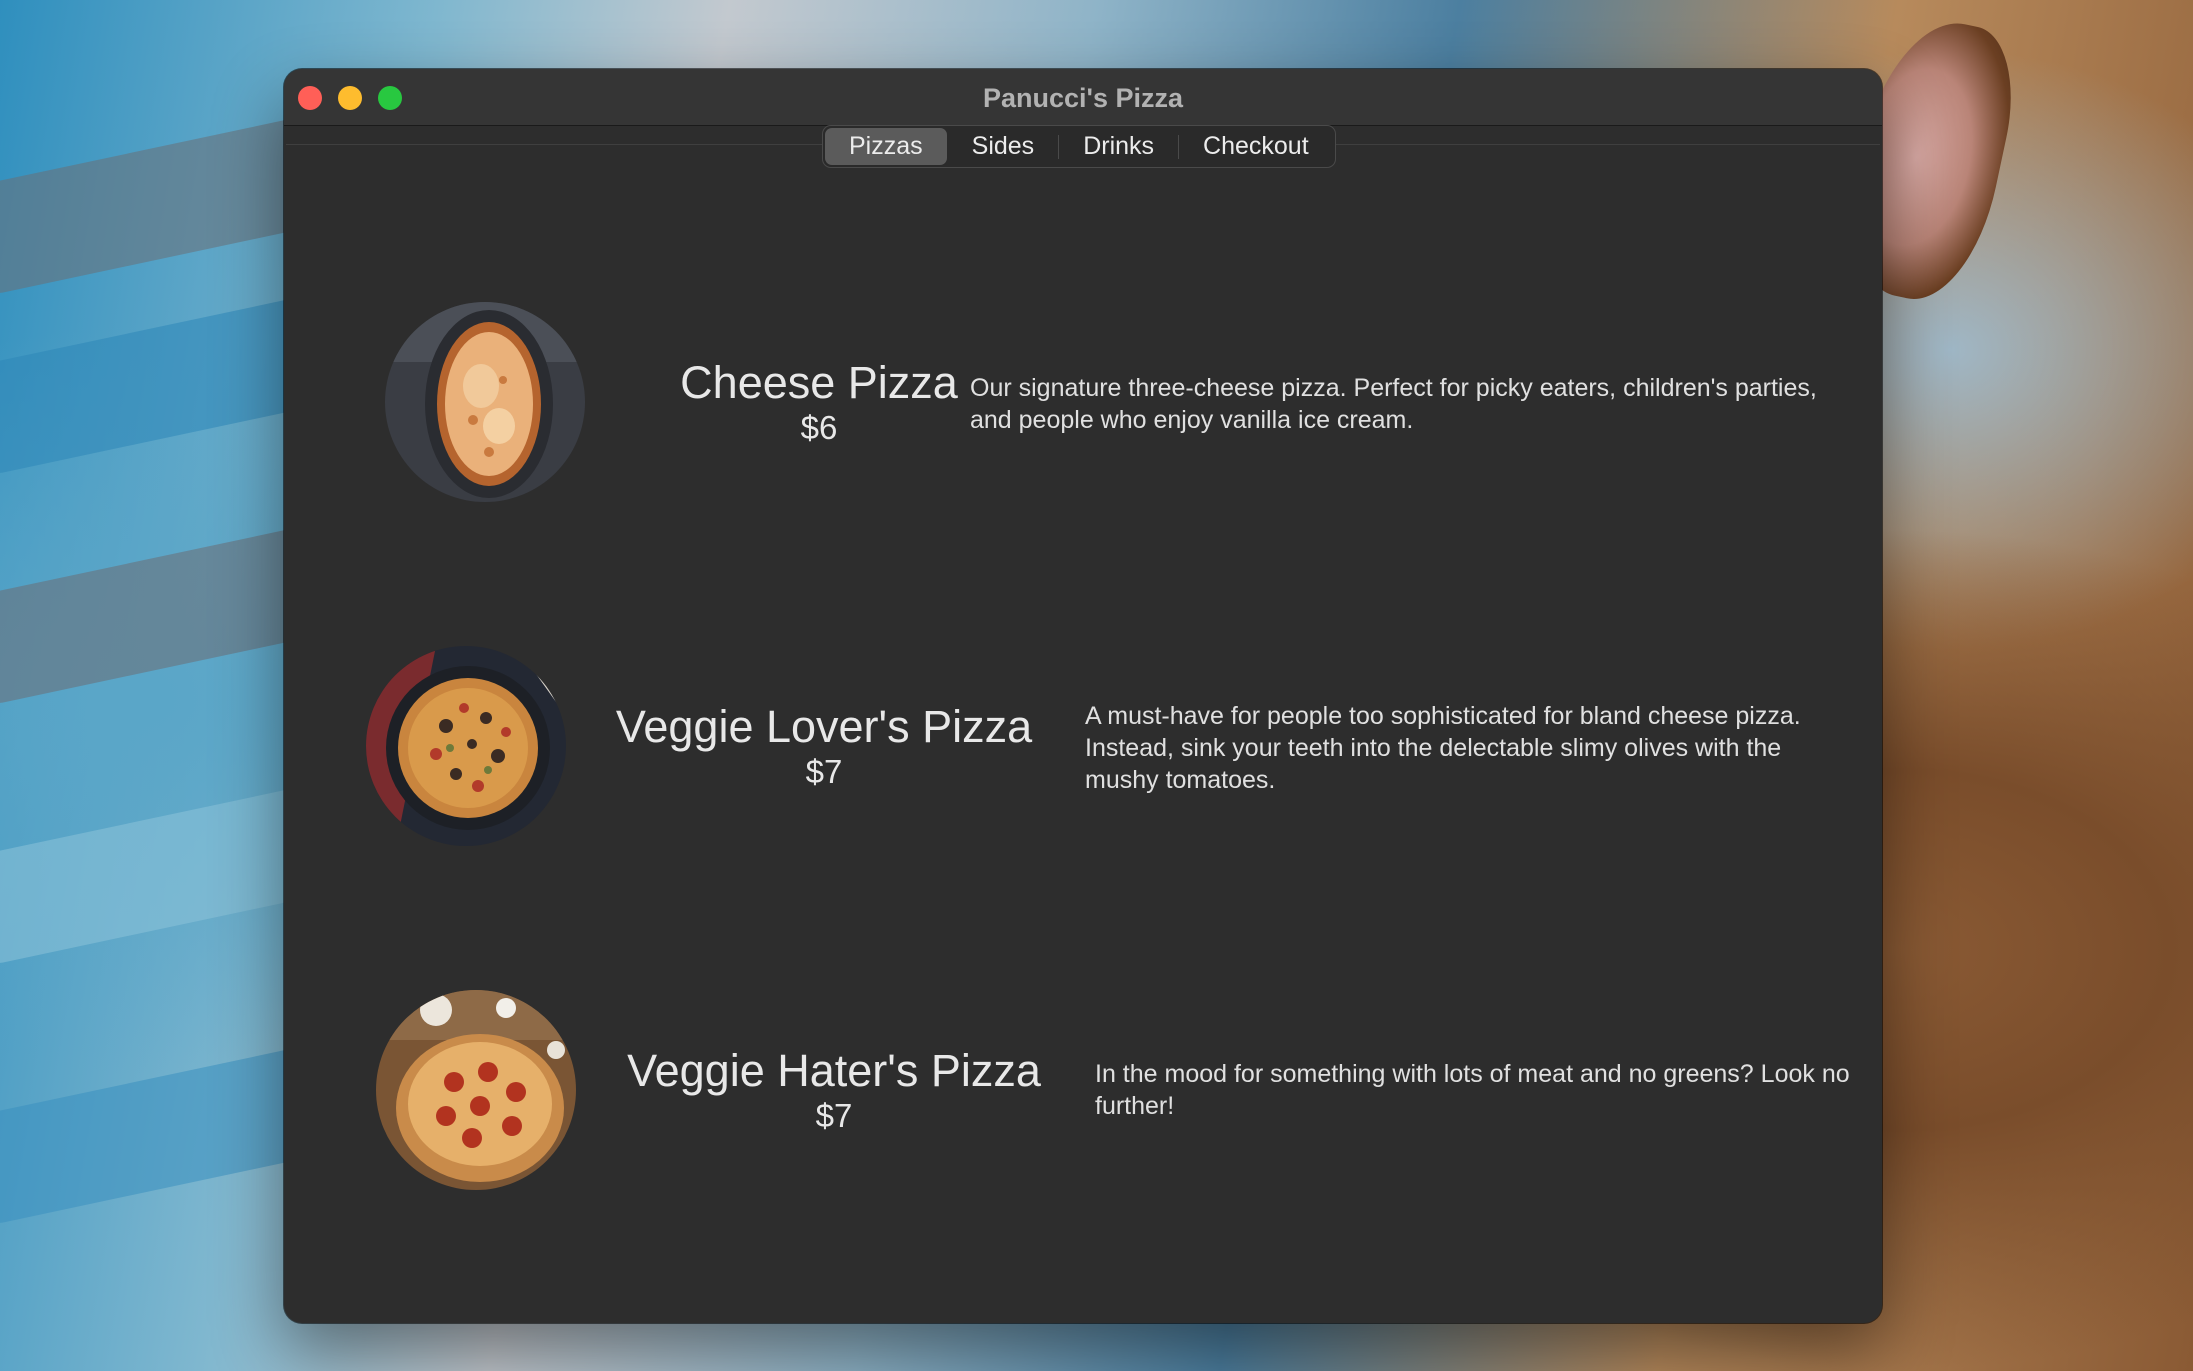  I want to click on tab-pizzas: Pizzas, so click(886, 146).